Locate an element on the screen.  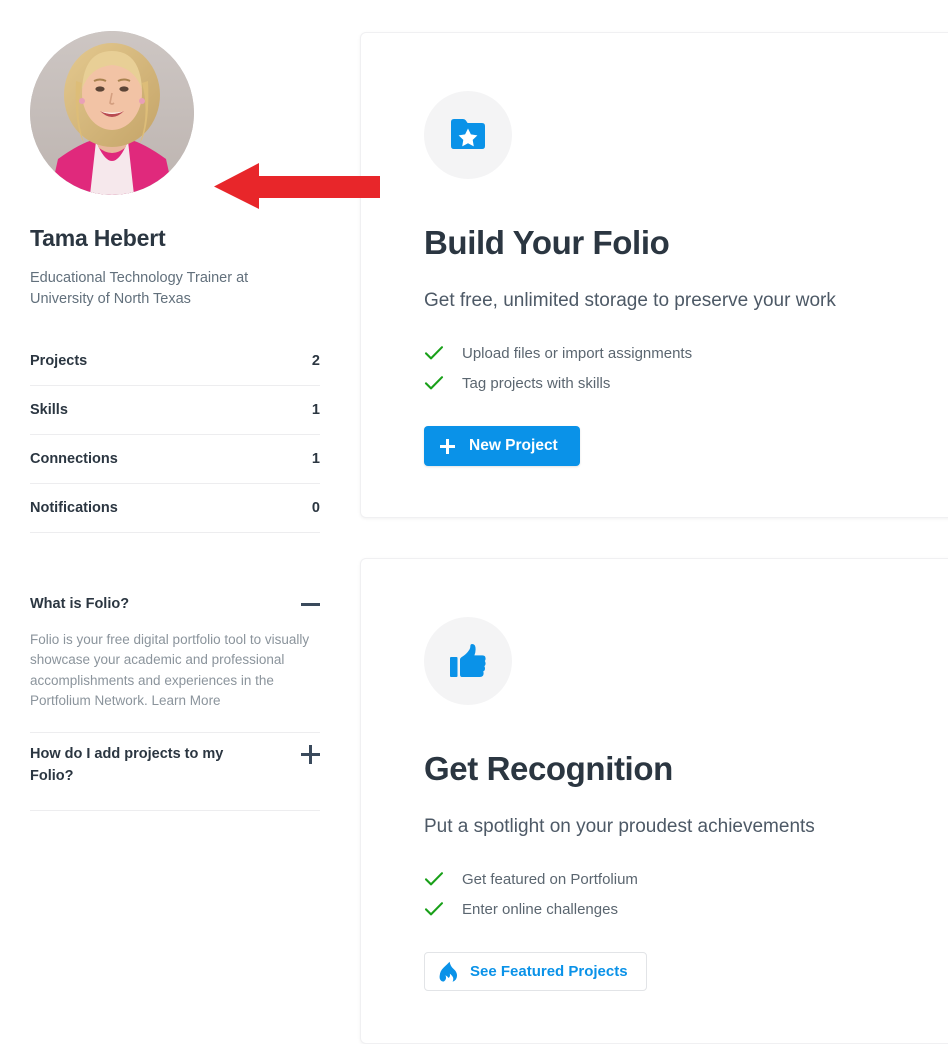
faq-question-toggle: What is Folio? is located at coordinates (175, 599).